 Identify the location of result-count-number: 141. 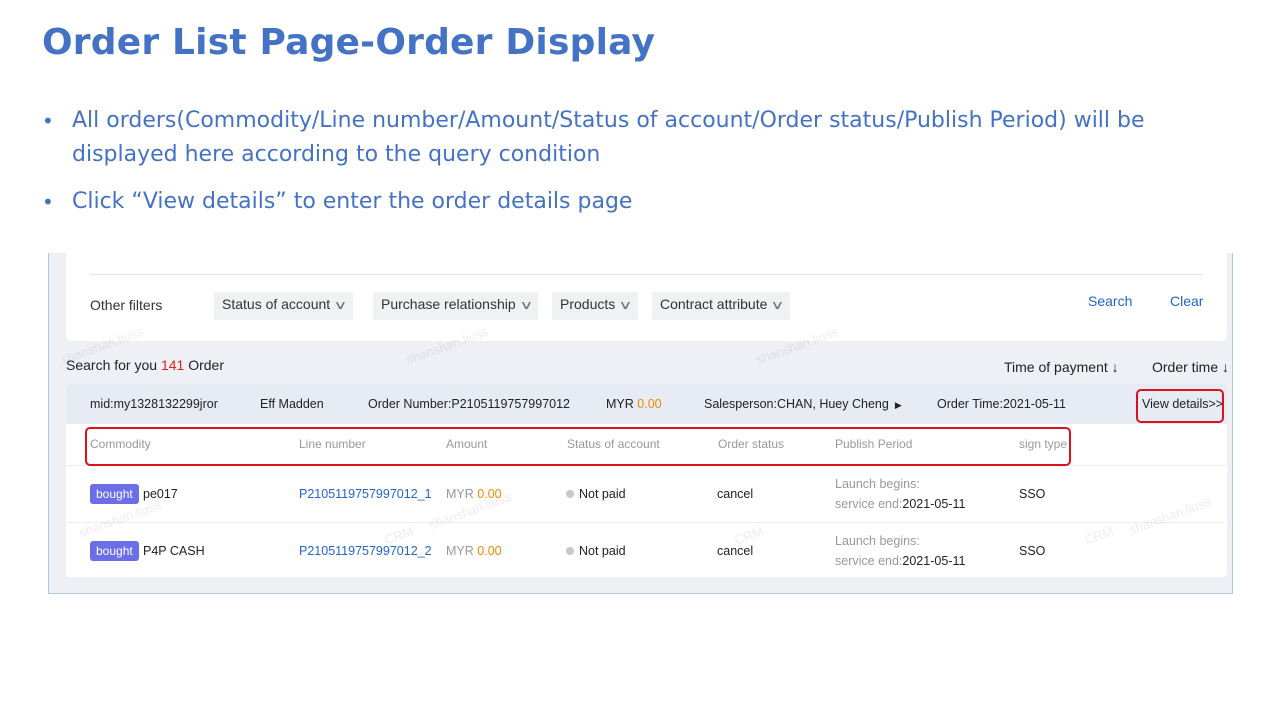
(172, 365).